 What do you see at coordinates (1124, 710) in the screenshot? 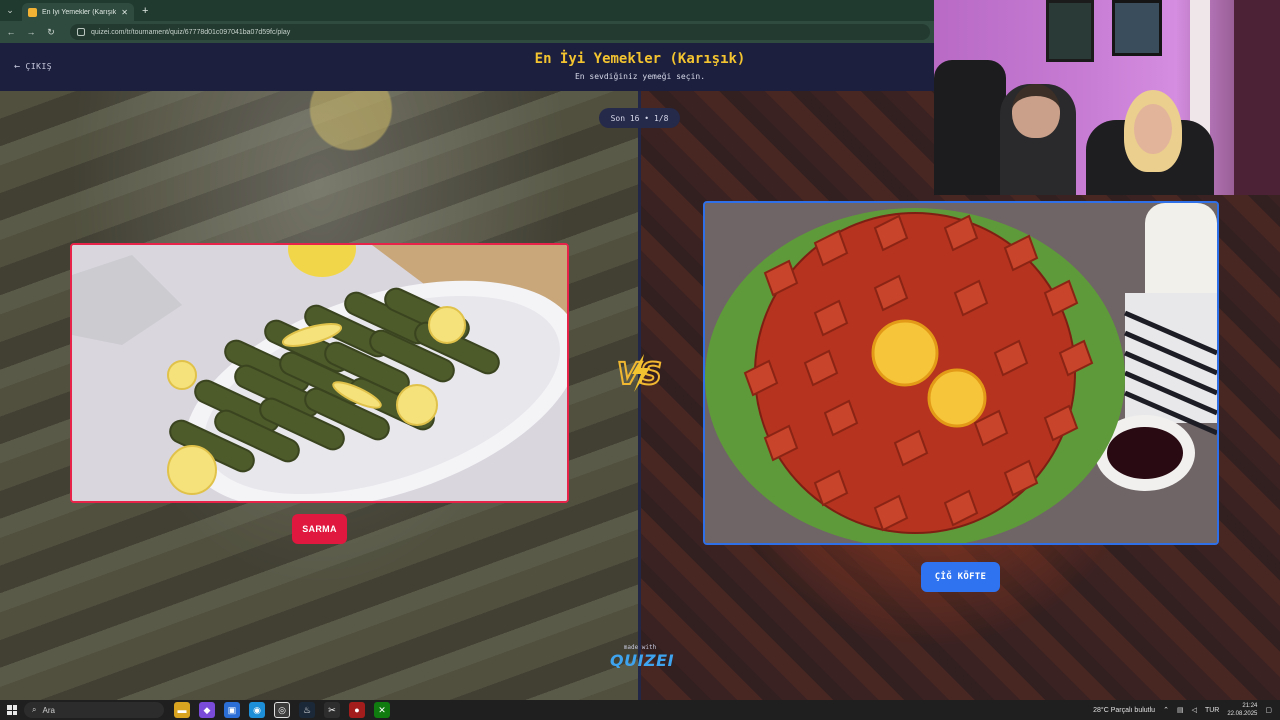
I see `weather-widget: 28°C Parçalı bulutlu` at bounding box center [1124, 710].